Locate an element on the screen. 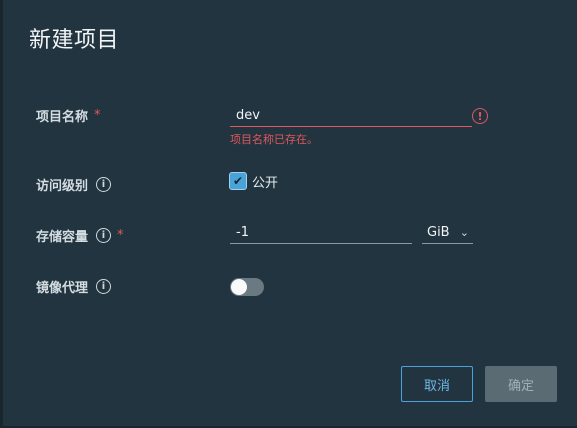 The image size is (577, 428). public-checkbox: ✔ is located at coordinates (238, 181).